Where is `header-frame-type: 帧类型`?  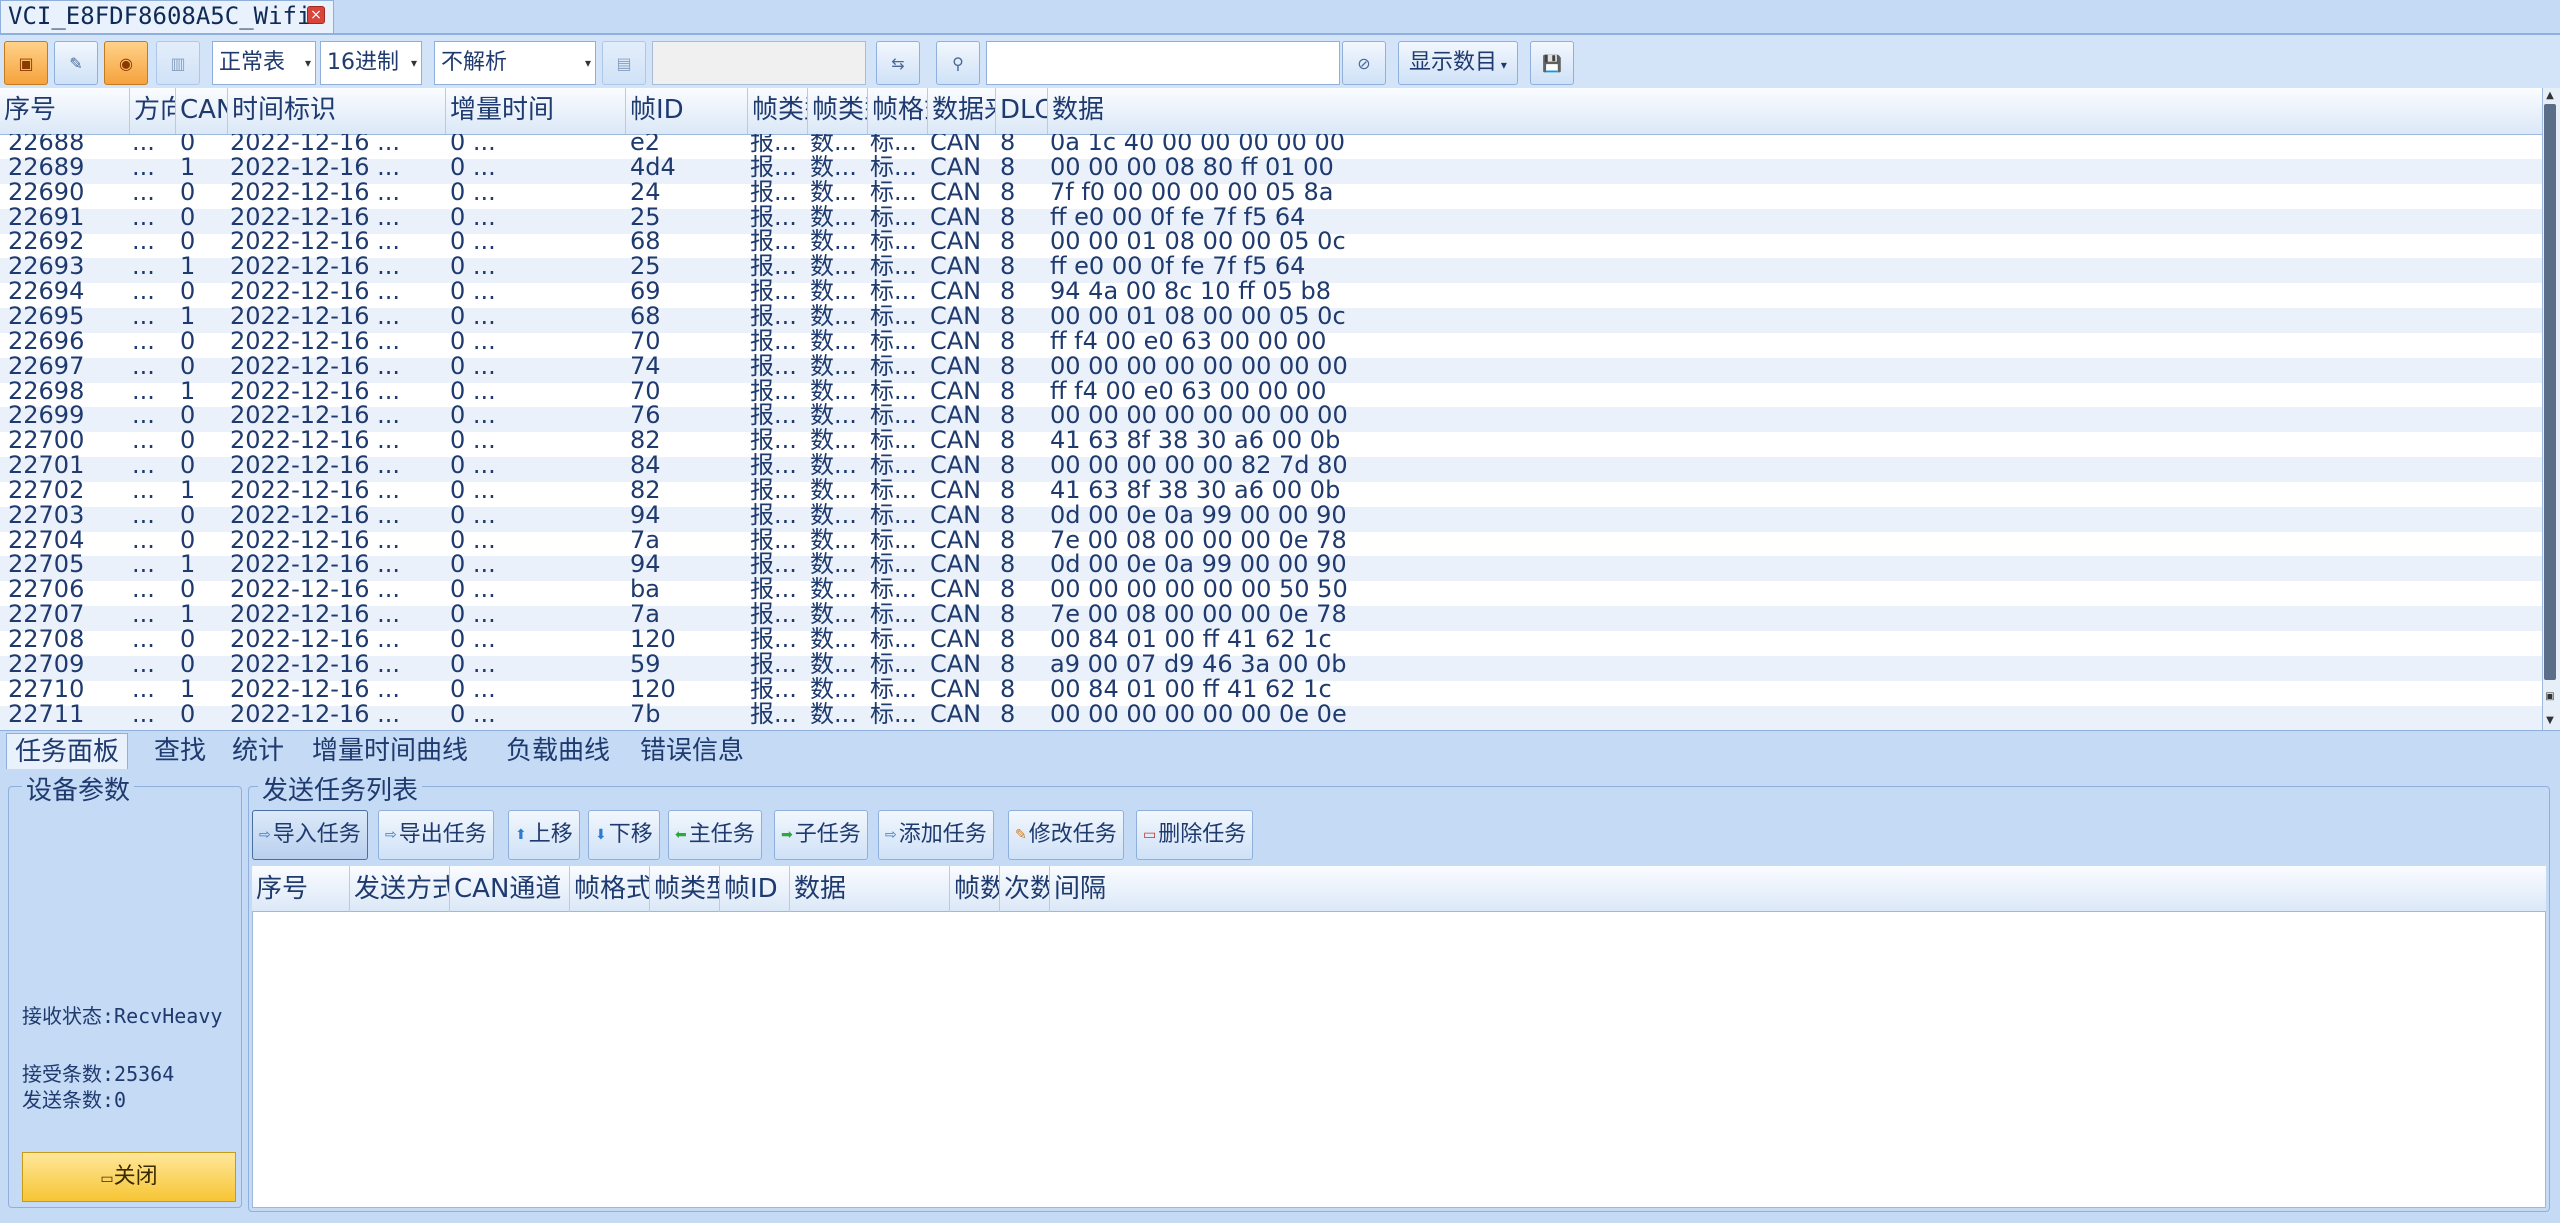 header-frame-type: 帧类型 is located at coordinates (778, 111).